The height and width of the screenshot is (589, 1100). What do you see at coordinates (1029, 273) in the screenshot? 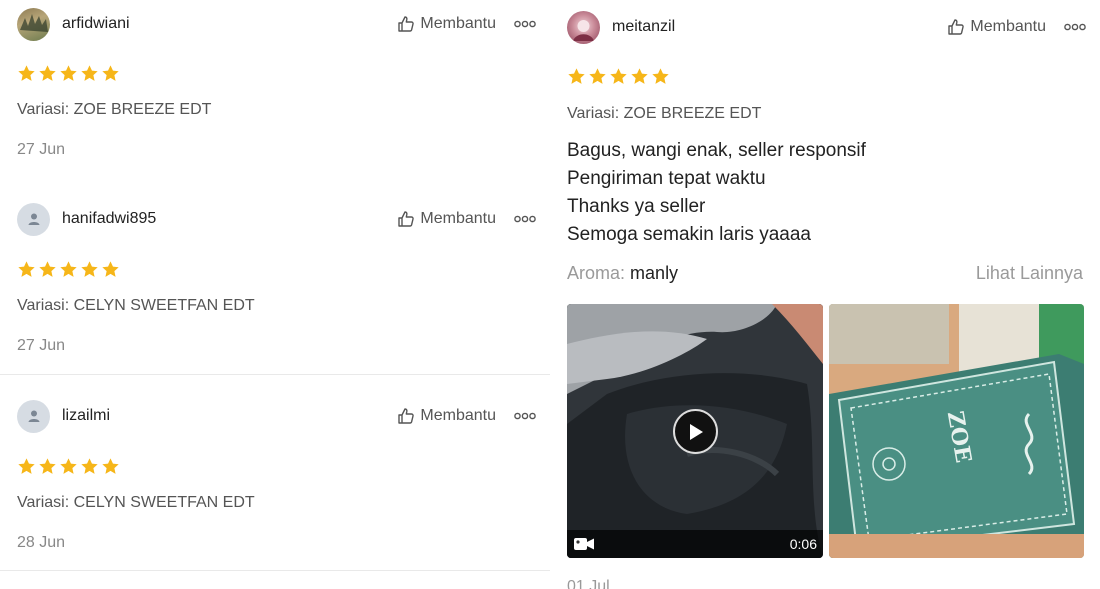
I see `see-more-link: Lihat Lainnya` at bounding box center [1029, 273].